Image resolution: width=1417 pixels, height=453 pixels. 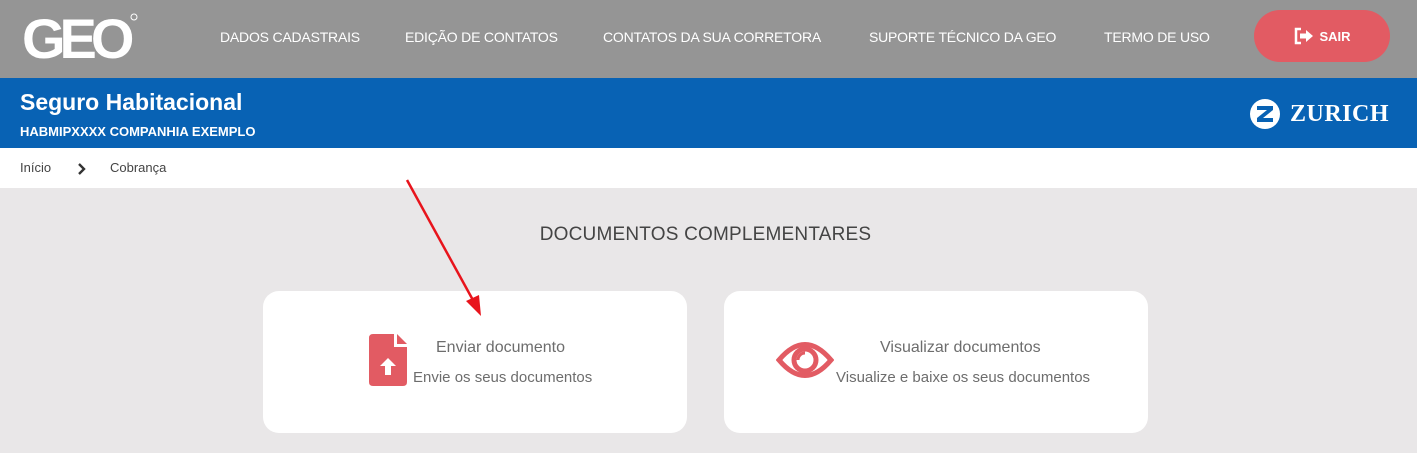 What do you see at coordinates (388, 360) in the screenshot?
I see `file-upload-icon` at bounding box center [388, 360].